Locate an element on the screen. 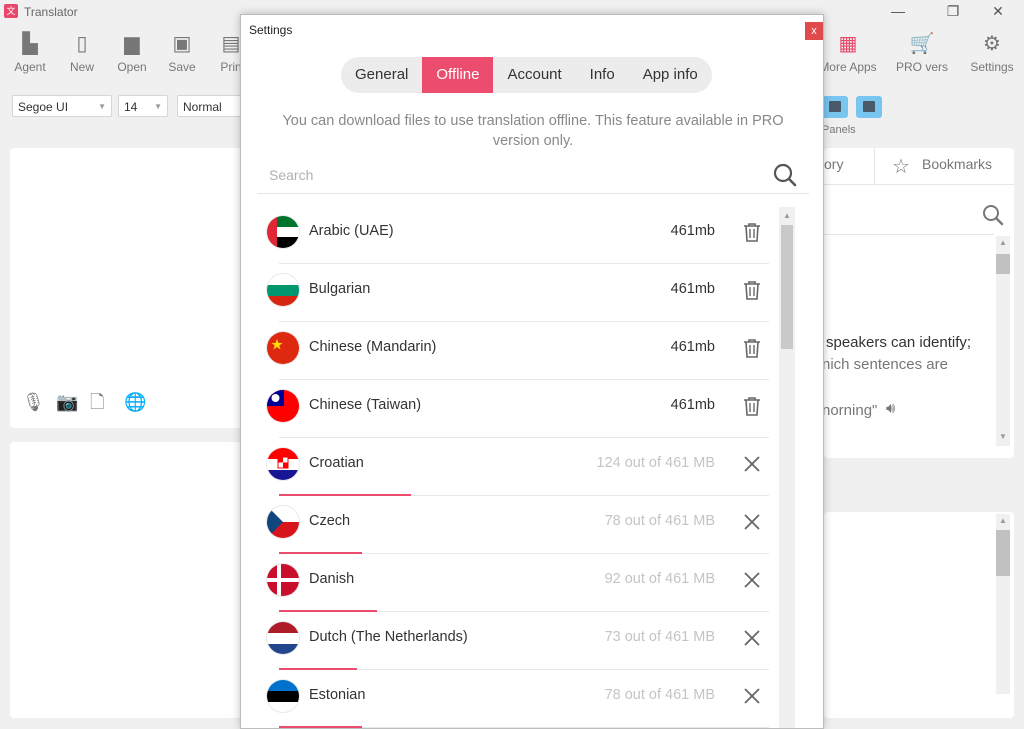 This screenshot has width=1024, height=729. tab-offline: Offline is located at coordinates (458, 75).